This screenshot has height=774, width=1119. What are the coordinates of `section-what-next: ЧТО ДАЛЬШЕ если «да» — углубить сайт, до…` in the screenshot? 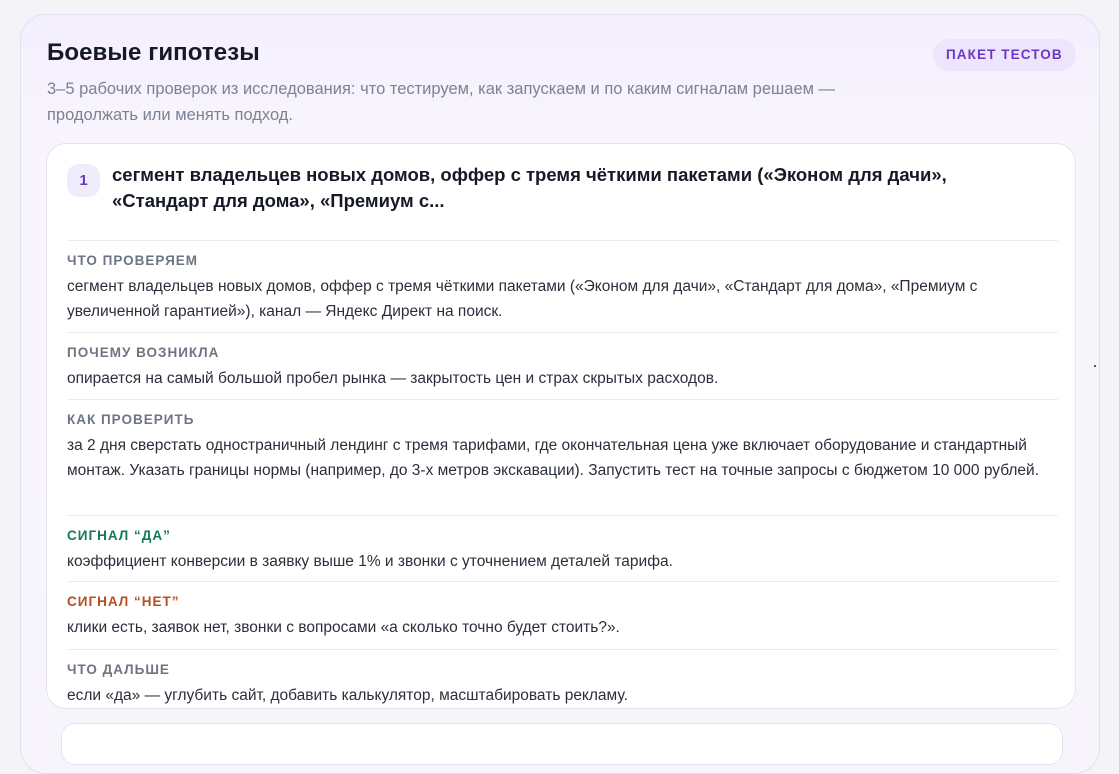 It's located at (562, 679).